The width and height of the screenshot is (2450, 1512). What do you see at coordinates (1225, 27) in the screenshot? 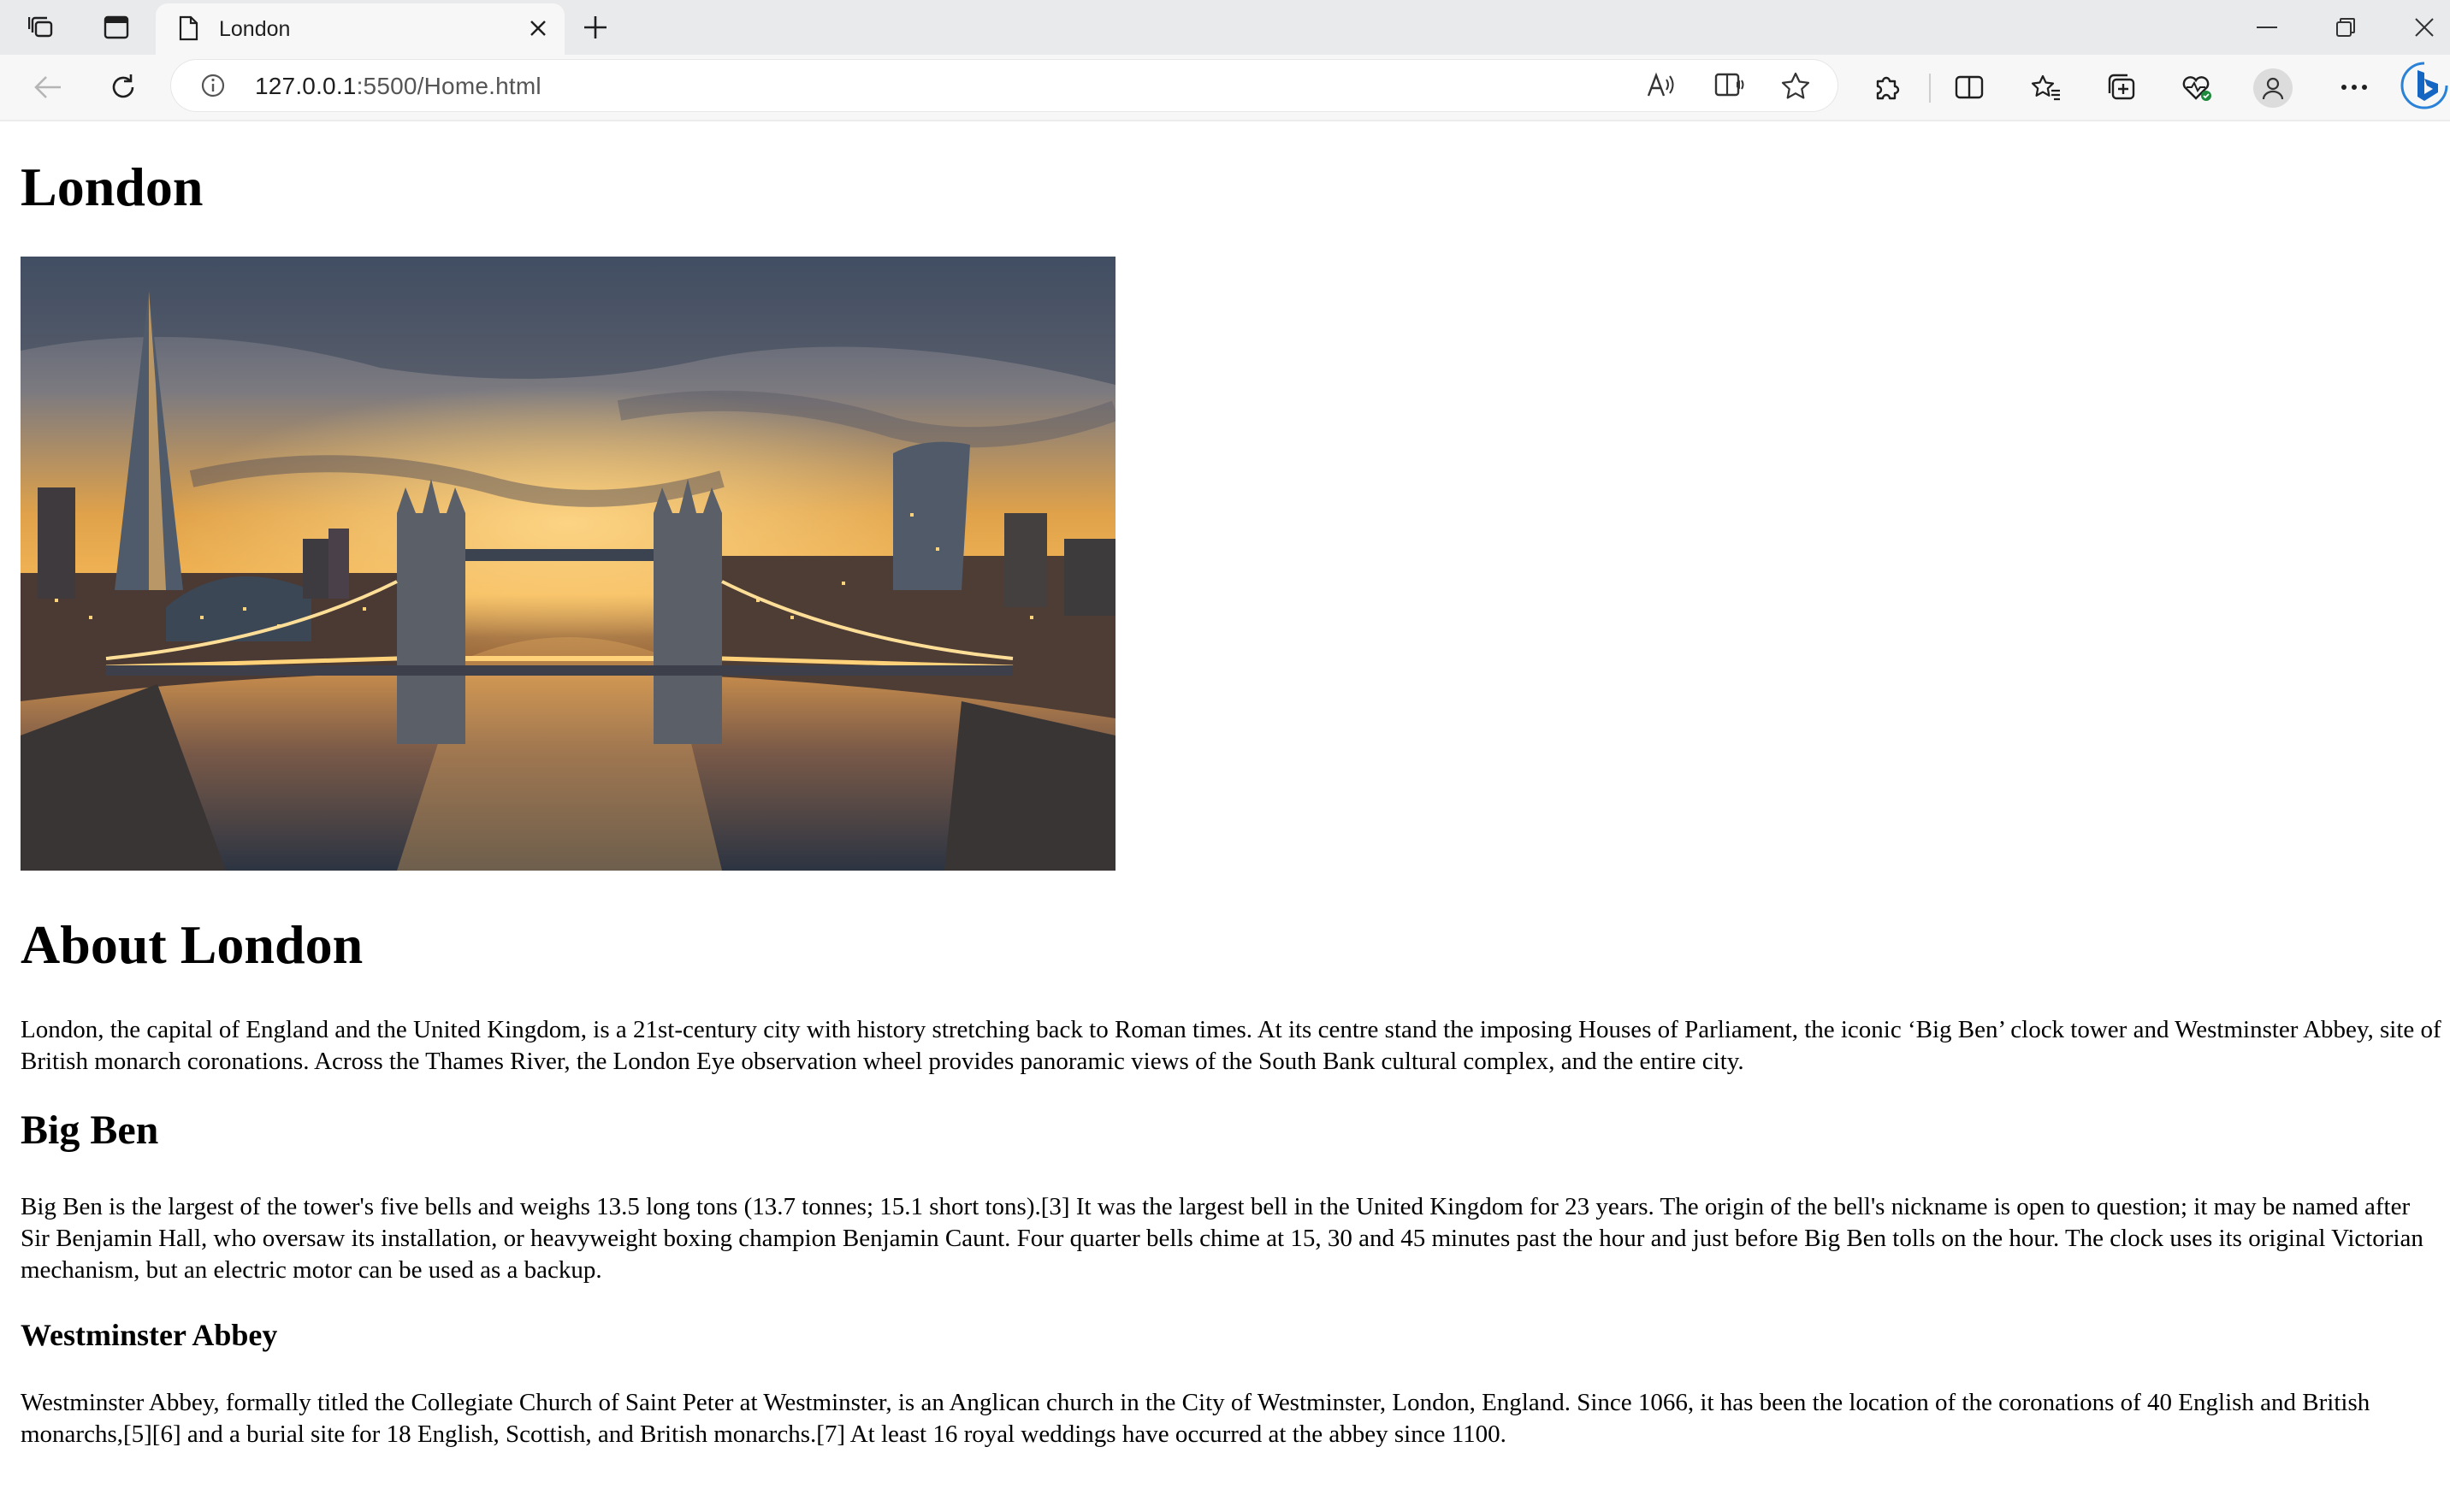
I see `tab-bar: London` at bounding box center [1225, 27].